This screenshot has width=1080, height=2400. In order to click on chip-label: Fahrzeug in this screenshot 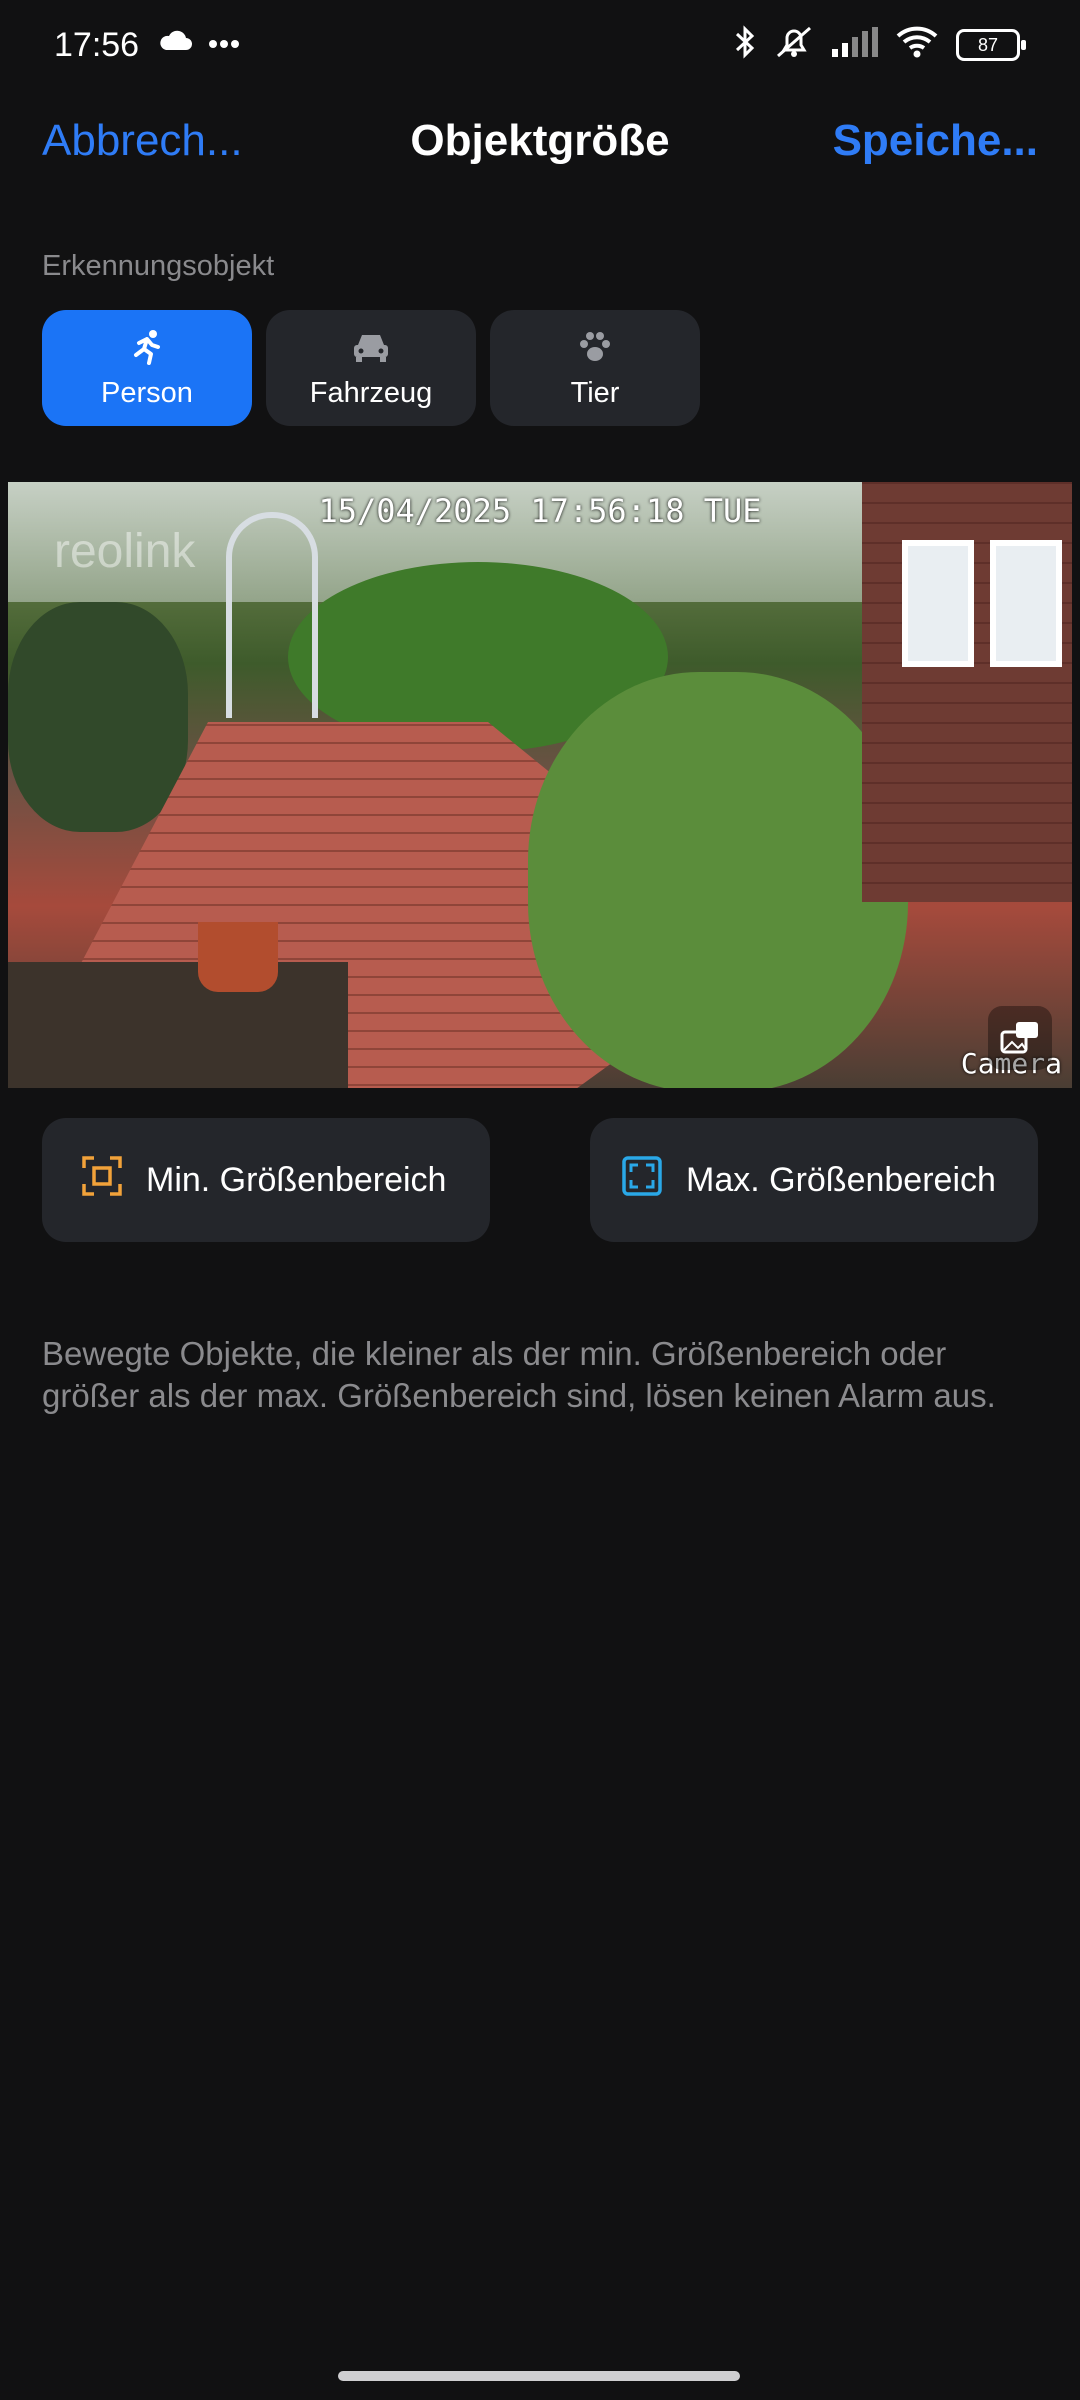, I will do `click(371, 392)`.